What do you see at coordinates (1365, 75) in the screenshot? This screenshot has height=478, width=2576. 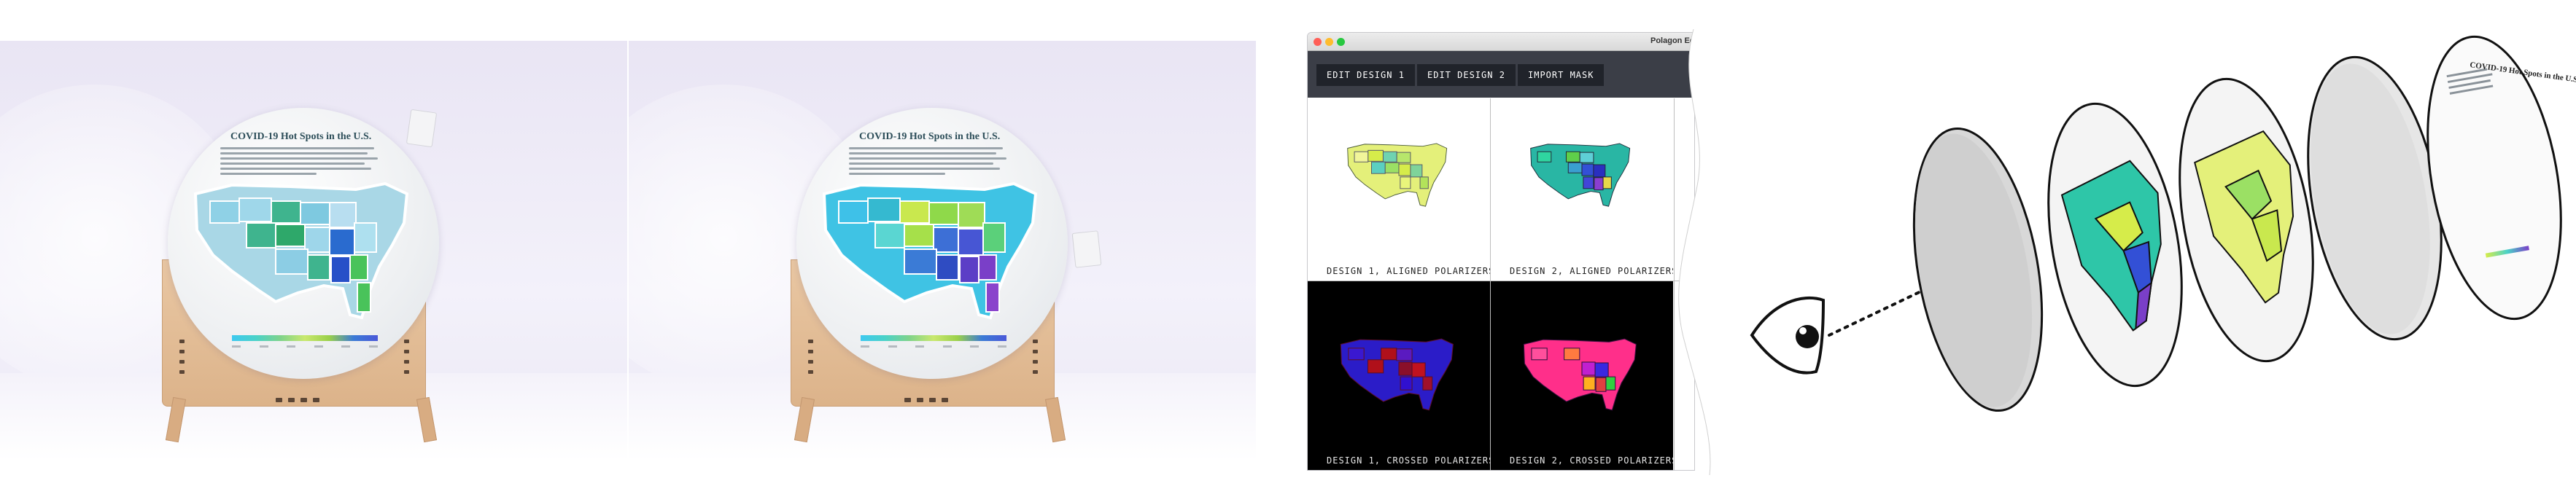 I see `edit-design-1-button: EDIT DESIGN 1` at bounding box center [1365, 75].